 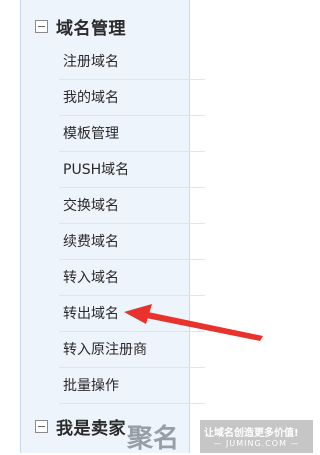 What do you see at coordinates (132, 134) in the screenshot?
I see `menu-item-template-management: 模板管理` at bounding box center [132, 134].